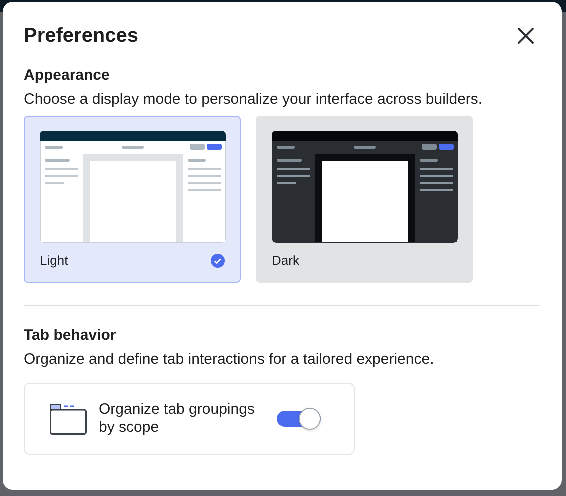 The image size is (566, 496). What do you see at coordinates (67, 76) in the screenshot?
I see `section-heading: Appearance` at bounding box center [67, 76].